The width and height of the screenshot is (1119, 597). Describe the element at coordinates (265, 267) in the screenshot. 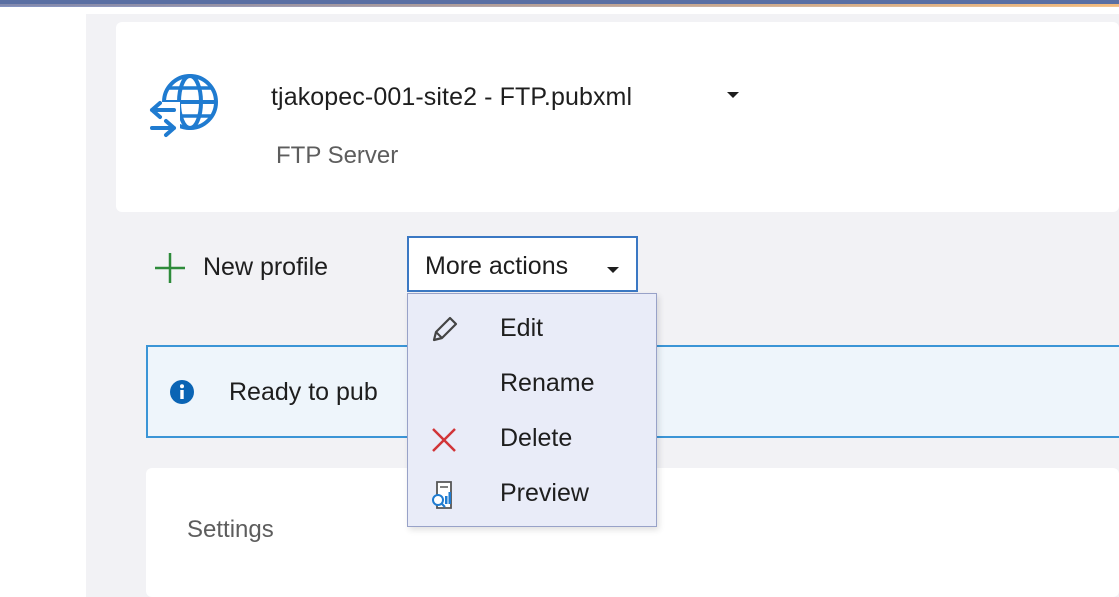

I see `new-profile-button: New profile` at that location.